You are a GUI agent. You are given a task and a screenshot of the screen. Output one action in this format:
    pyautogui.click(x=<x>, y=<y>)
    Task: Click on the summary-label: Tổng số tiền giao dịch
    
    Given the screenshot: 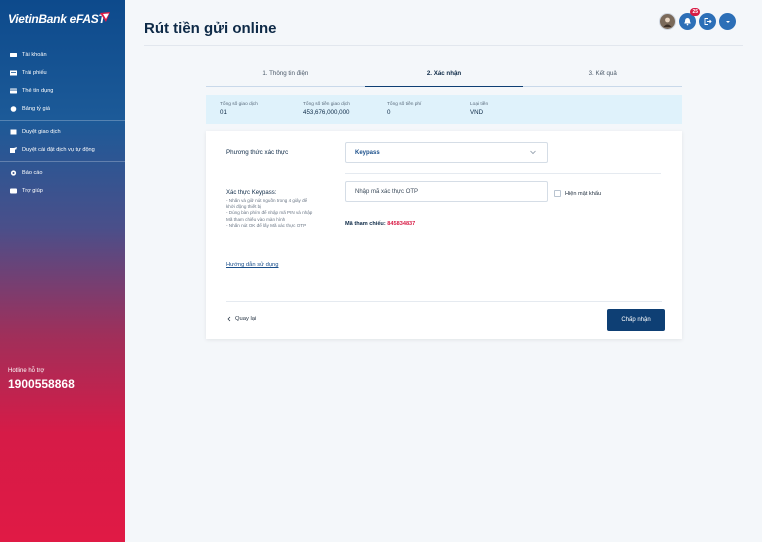 What is the action you would take?
    pyautogui.click(x=326, y=104)
    